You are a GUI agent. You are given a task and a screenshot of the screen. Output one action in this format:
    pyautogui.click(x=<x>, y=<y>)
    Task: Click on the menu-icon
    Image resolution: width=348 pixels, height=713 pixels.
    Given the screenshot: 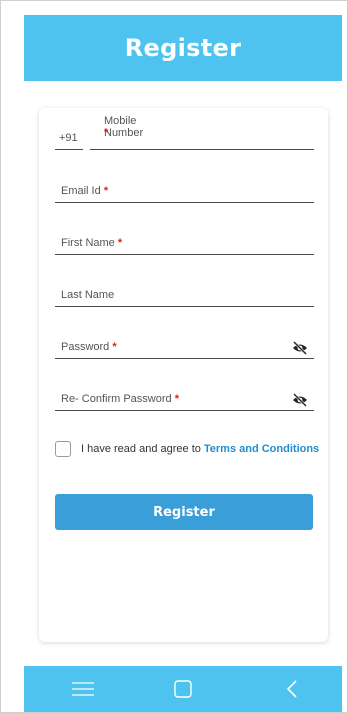 What is the action you would take?
    pyautogui.click(x=83, y=689)
    